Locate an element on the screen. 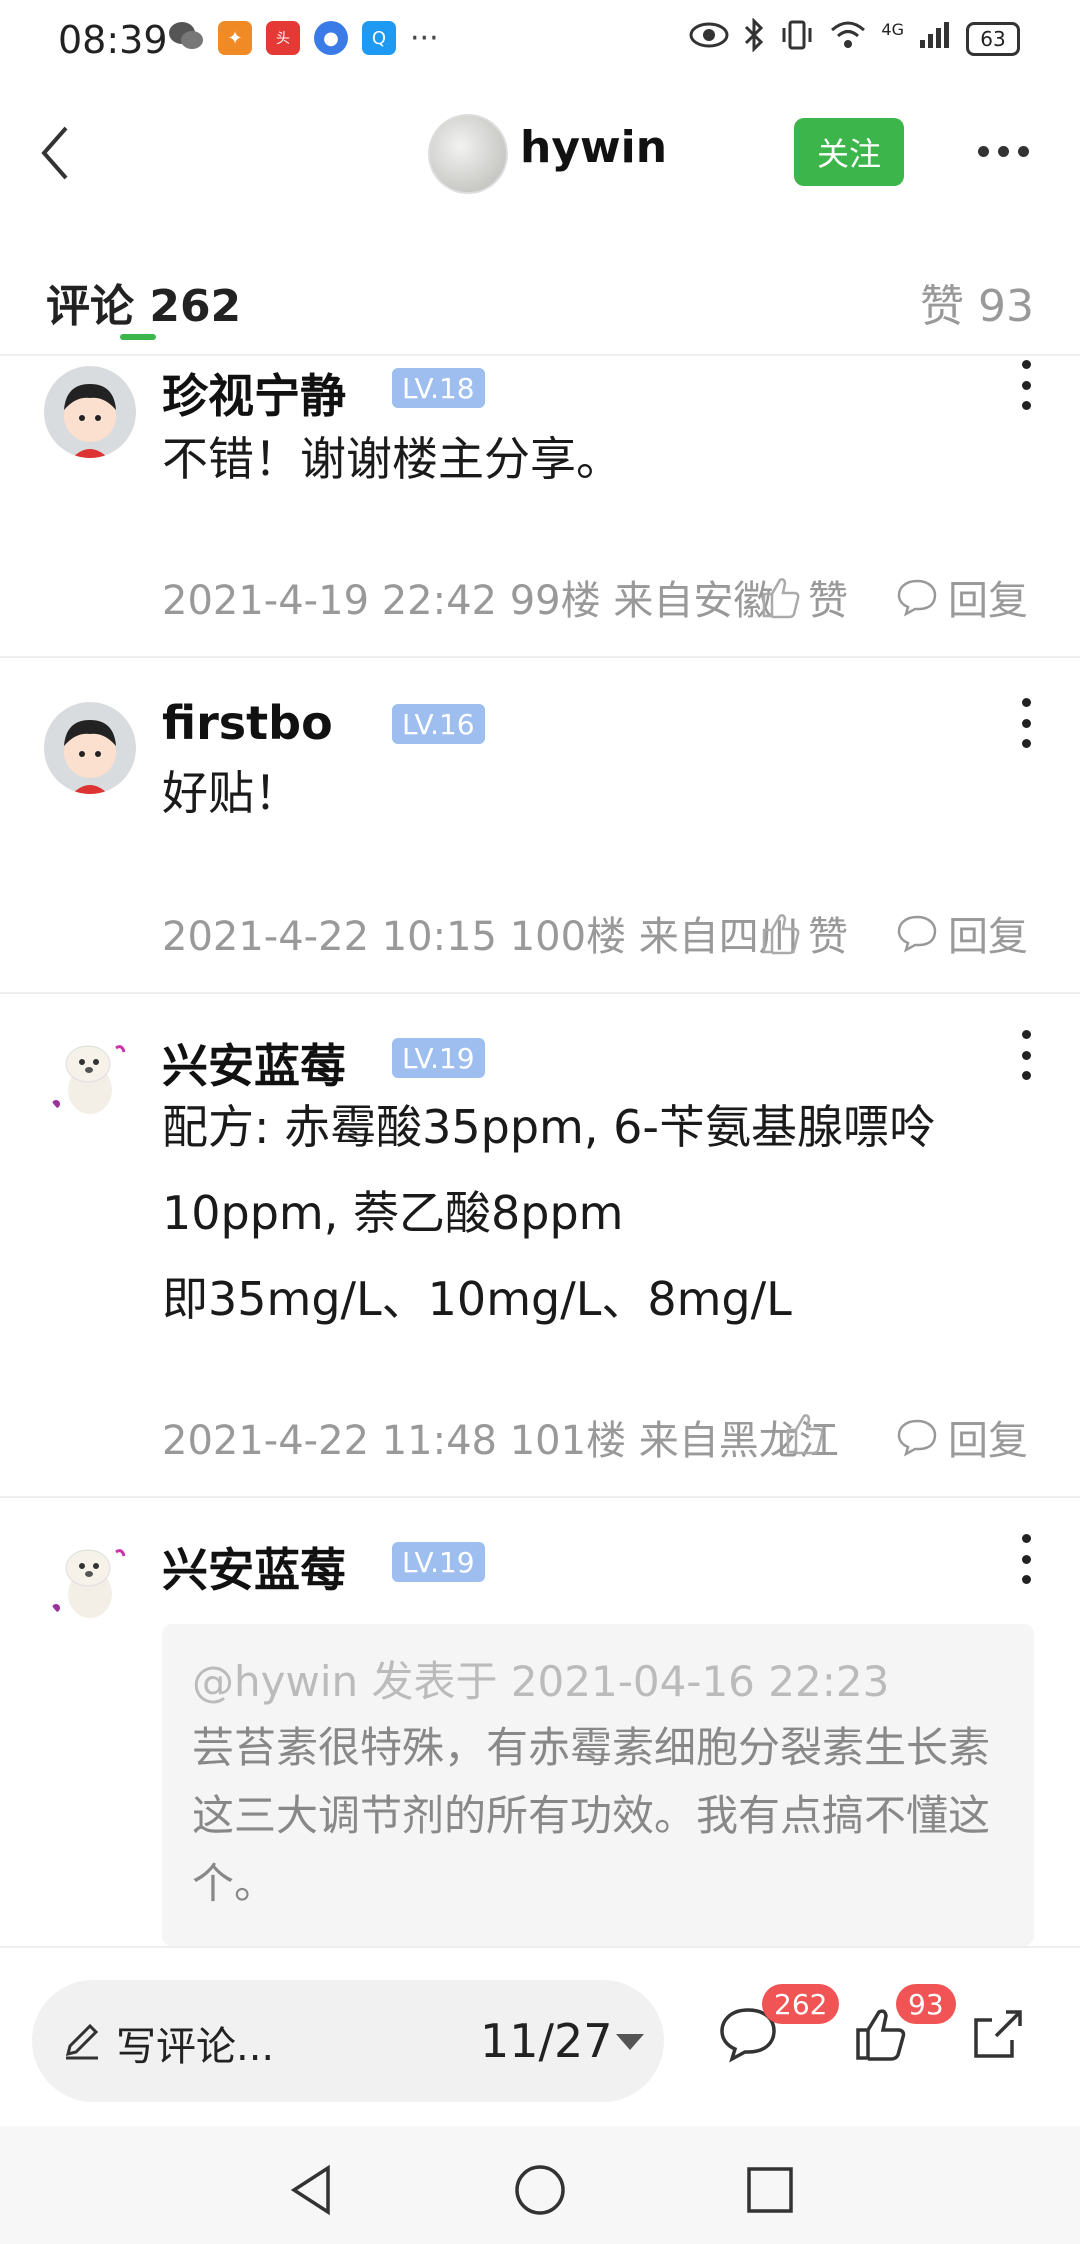 The height and width of the screenshot is (2244, 1080). more-options-icon is located at coordinates (1008, 151).